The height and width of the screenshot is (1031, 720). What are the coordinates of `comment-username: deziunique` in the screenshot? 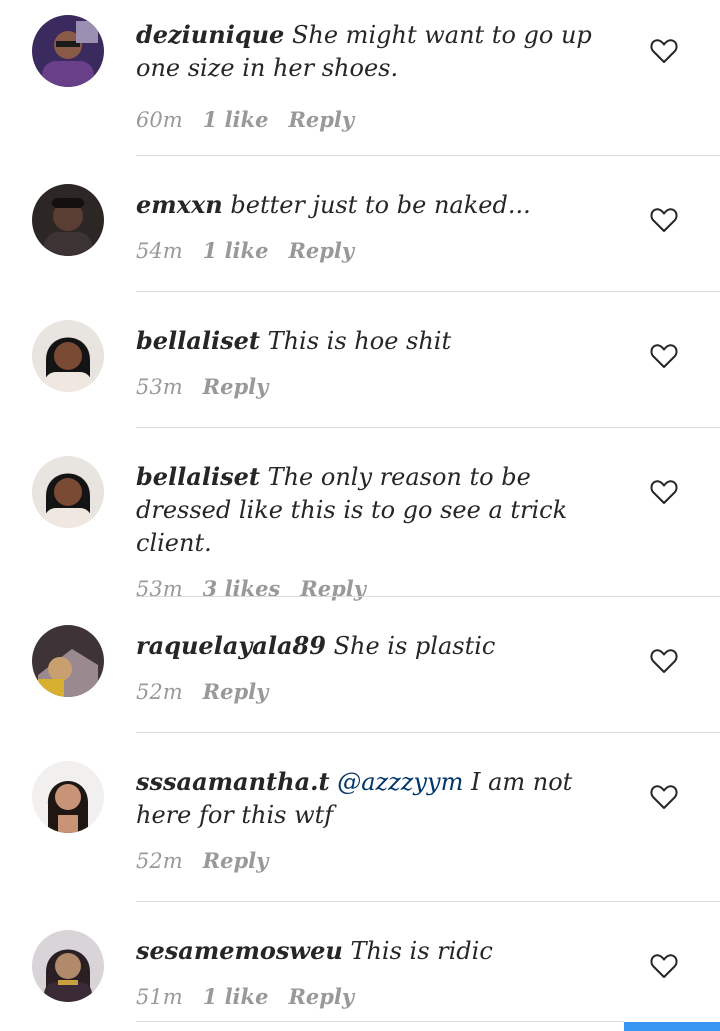 It's located at (210, 34).